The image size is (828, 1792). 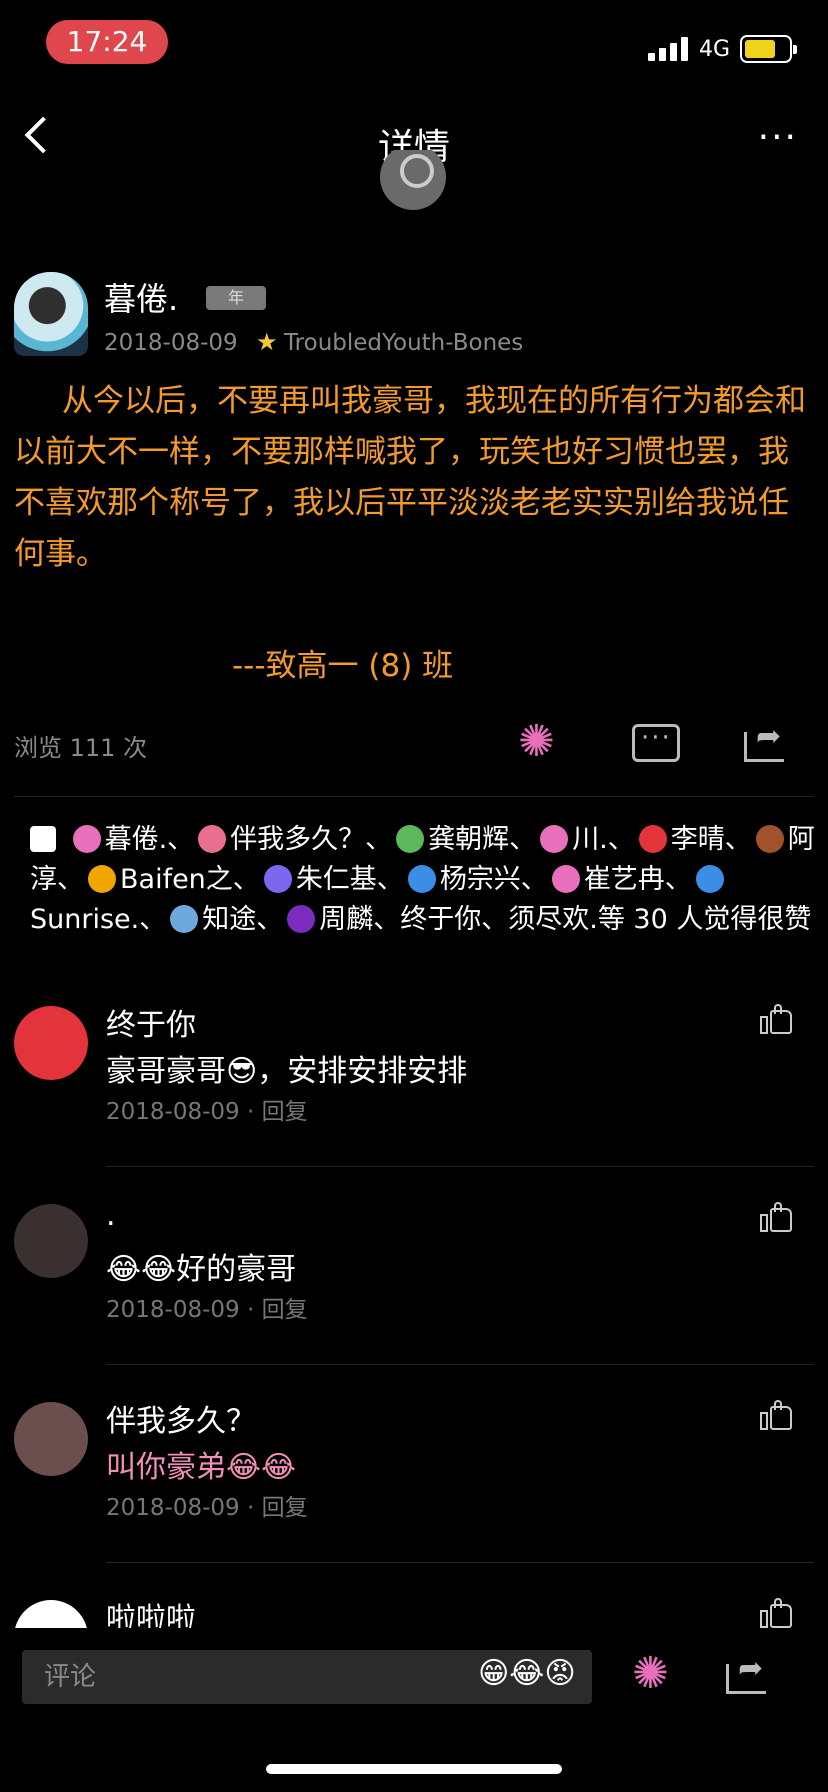 What do you see at coordinates (768, 742) in the screenshot?
I see `share-icon: ➦` at bounding box center [768, 742].